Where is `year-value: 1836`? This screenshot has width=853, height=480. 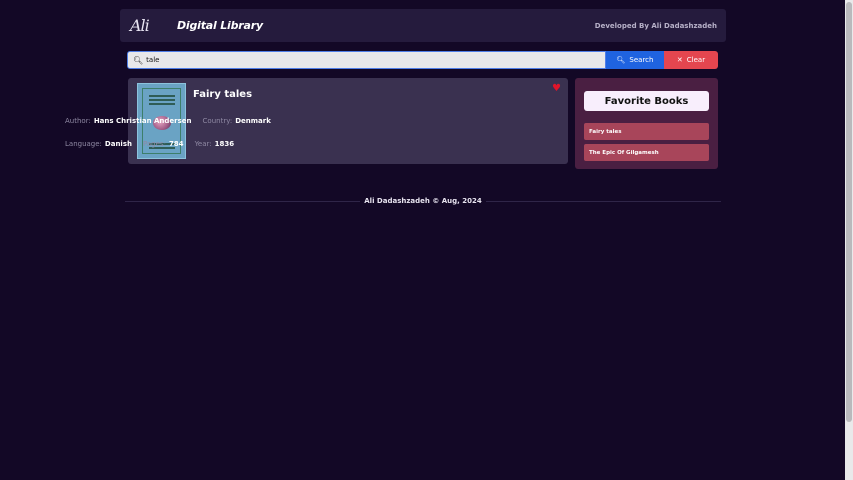
year-value: 1836 is located at coordinates (224, 144).